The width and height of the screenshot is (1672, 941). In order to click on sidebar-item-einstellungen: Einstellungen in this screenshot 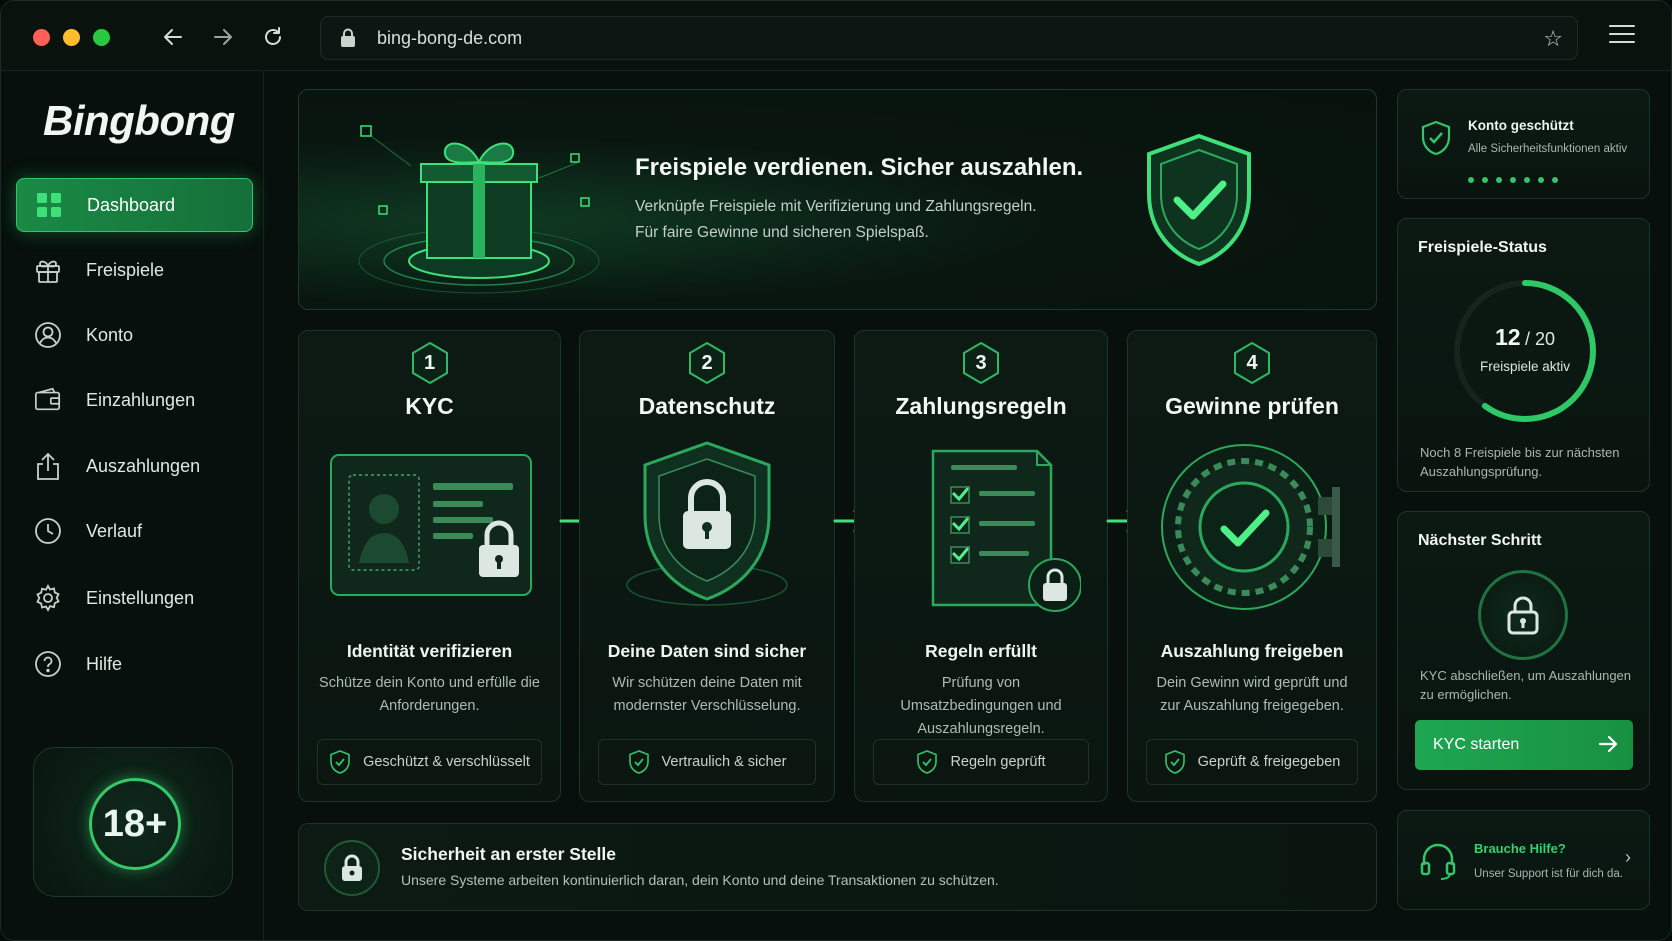, I will do `click(134, 598)`.